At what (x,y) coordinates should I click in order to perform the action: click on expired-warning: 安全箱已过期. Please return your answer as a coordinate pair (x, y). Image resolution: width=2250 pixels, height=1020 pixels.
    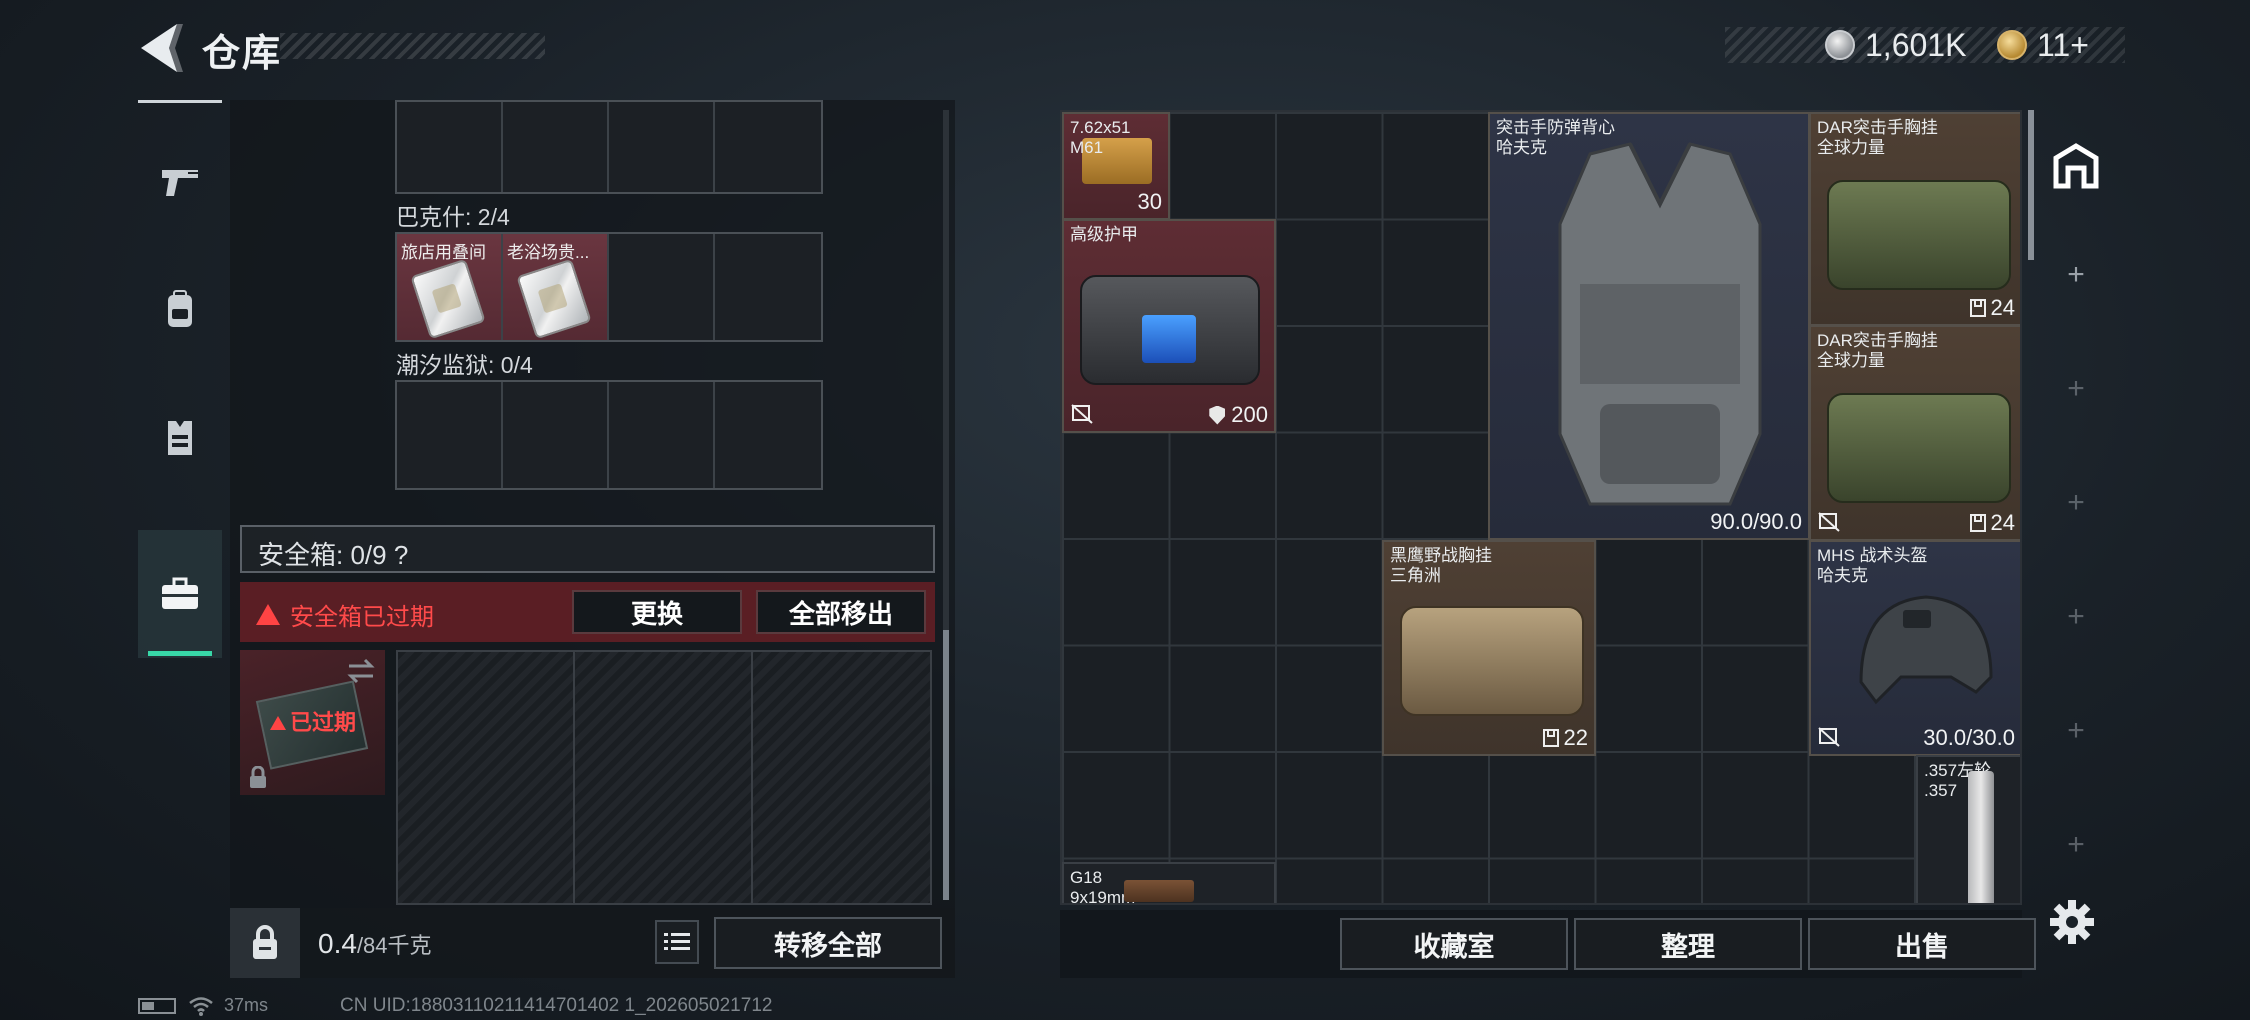
    Looking at the image, I should click on (345, 614).